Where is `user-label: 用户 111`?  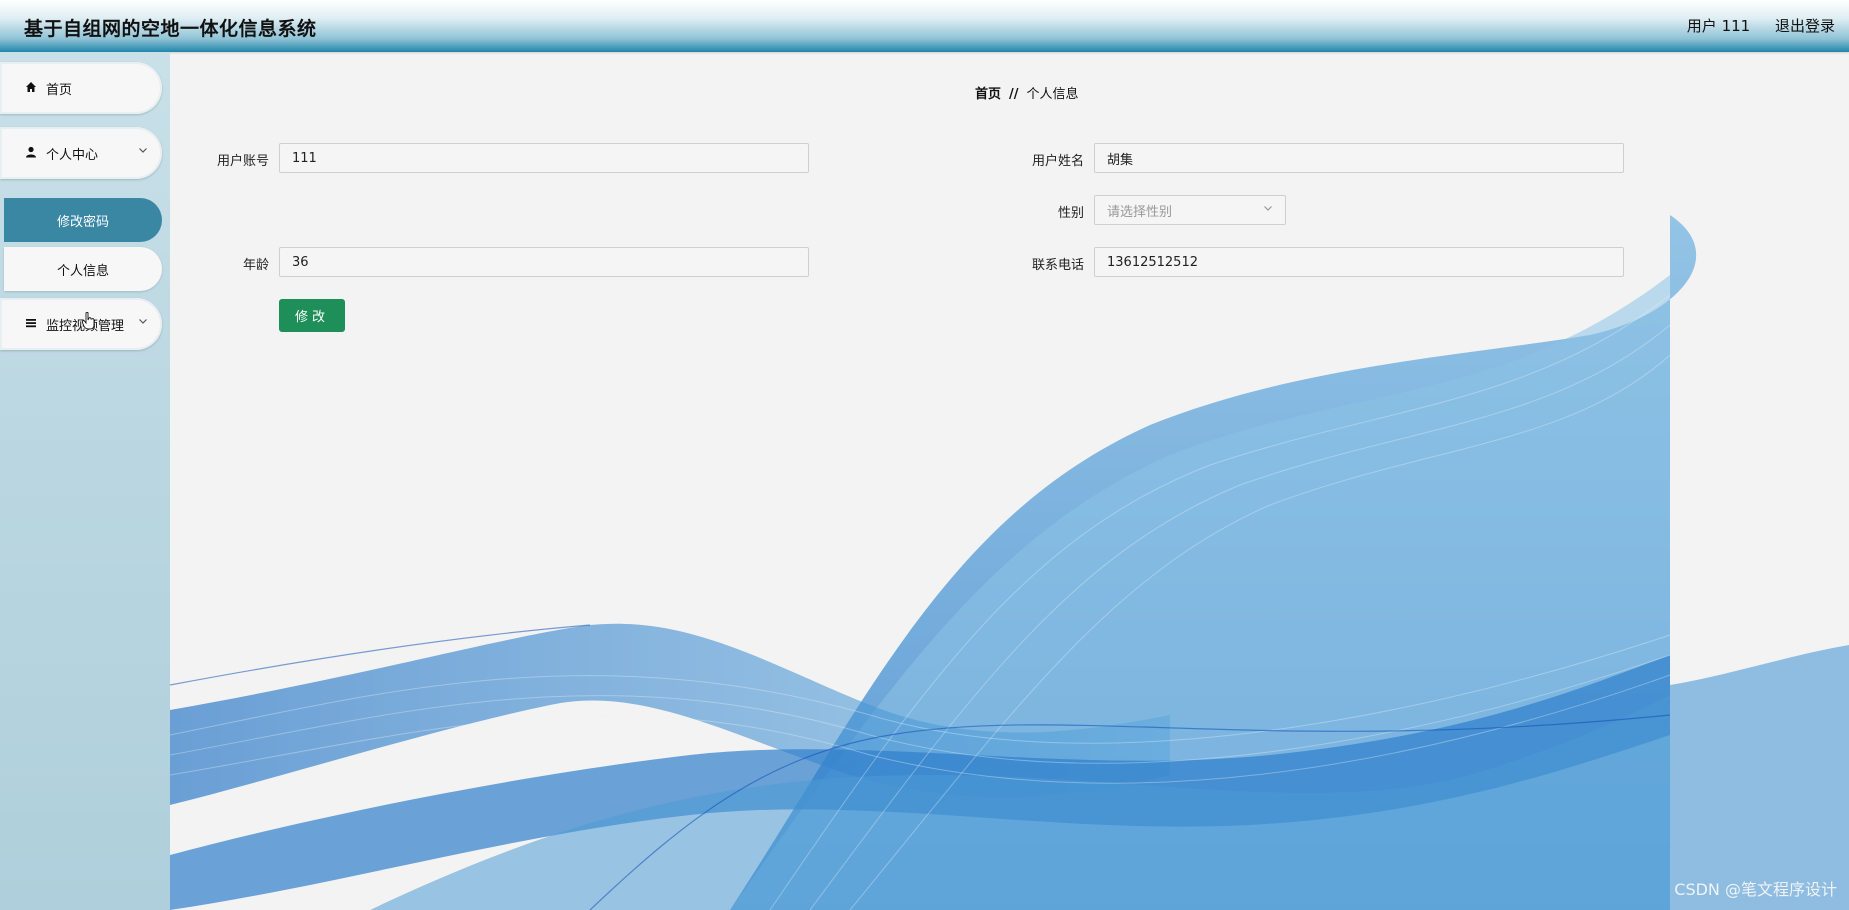 user-label: 用户 111 is located at coordinates (1718, 26).